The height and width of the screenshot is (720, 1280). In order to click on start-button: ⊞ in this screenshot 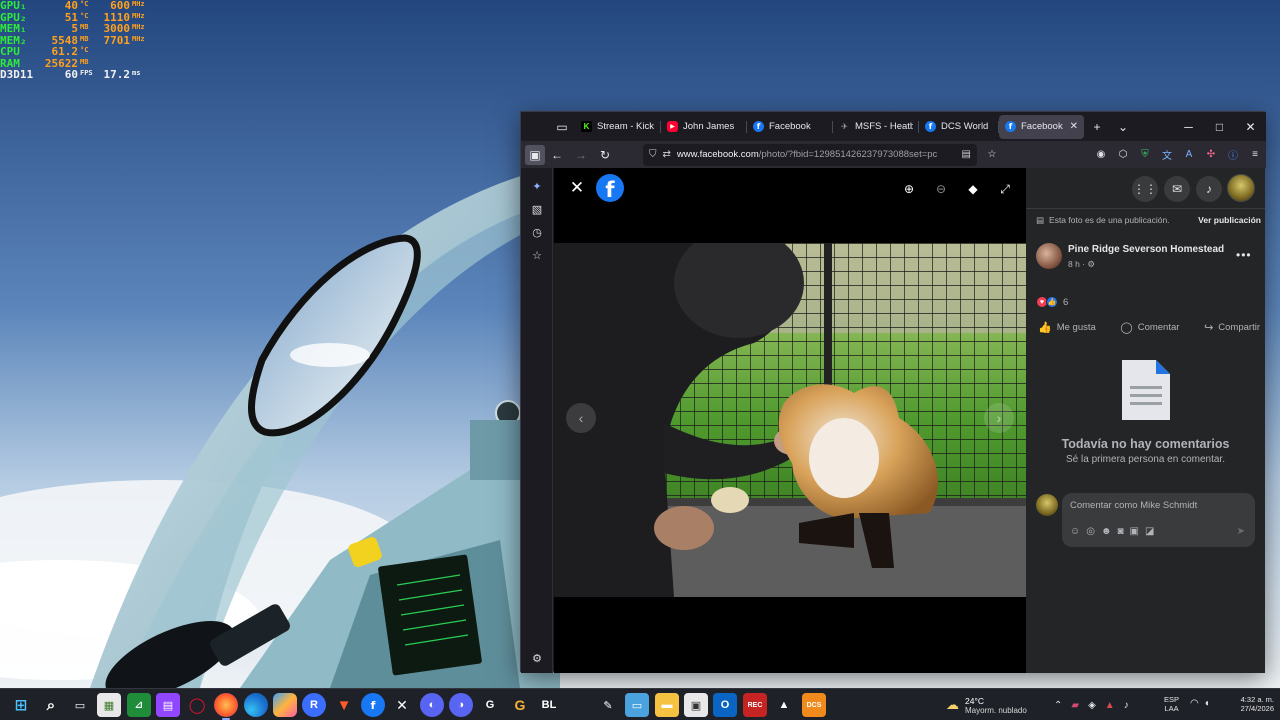, I will do `click(21, 705)`.